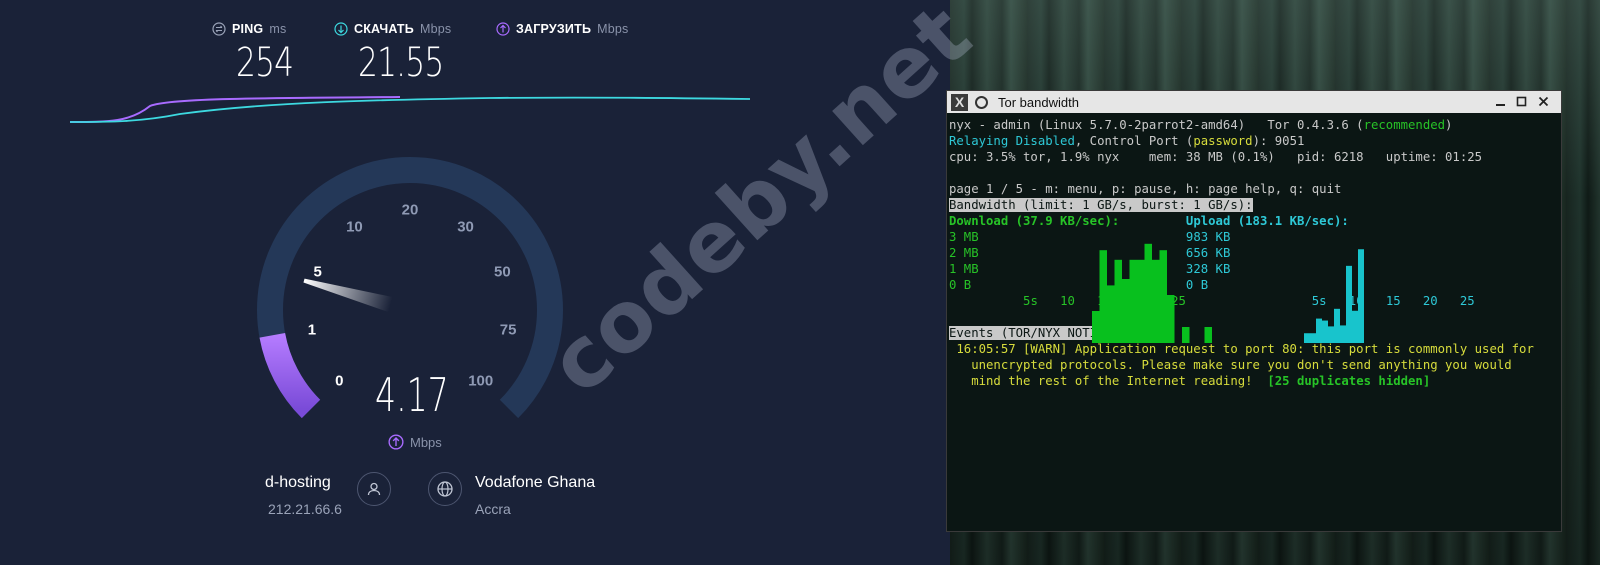 The width and height of the screenshot is (1600, 565). I want to click on maximize-button, so click(1521, 101).